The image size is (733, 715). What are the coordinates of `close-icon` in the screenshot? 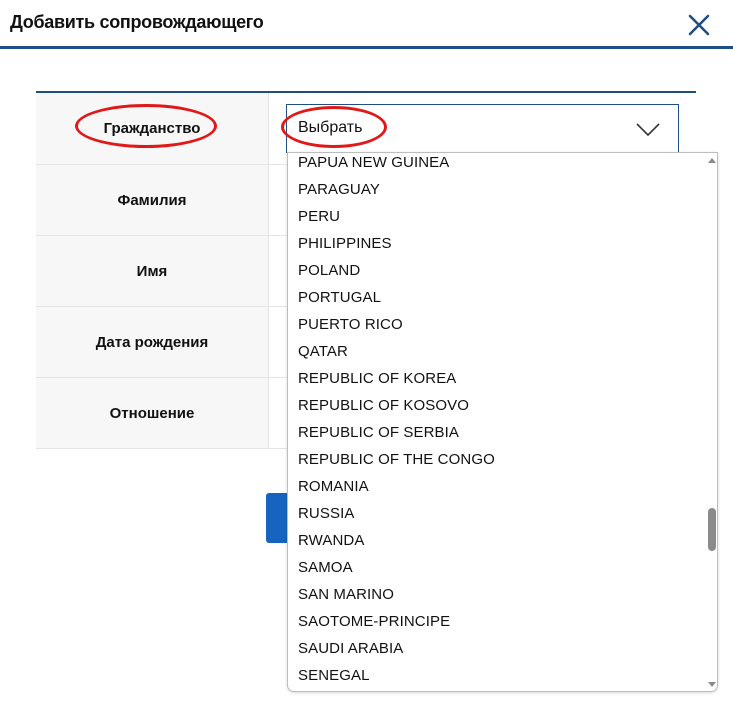 It's located at (699, 25).